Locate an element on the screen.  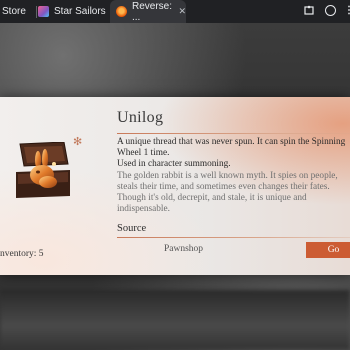
tab-close-icon: ✕ is located at coordinates (182, 11).